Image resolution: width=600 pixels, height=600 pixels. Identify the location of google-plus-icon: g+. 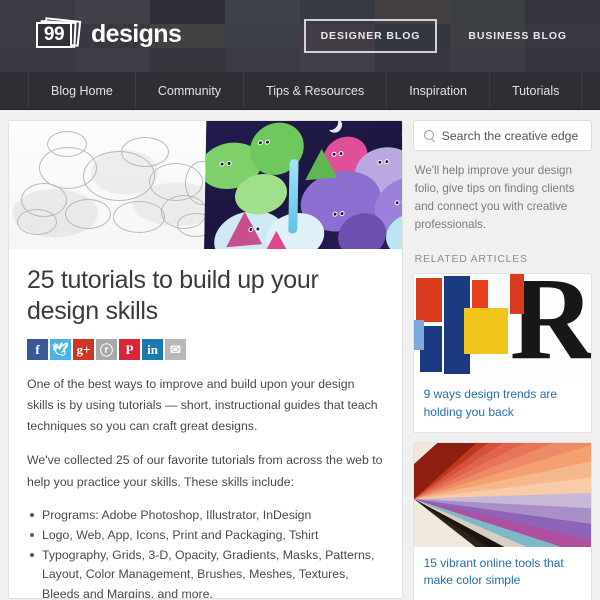
(83, 349).